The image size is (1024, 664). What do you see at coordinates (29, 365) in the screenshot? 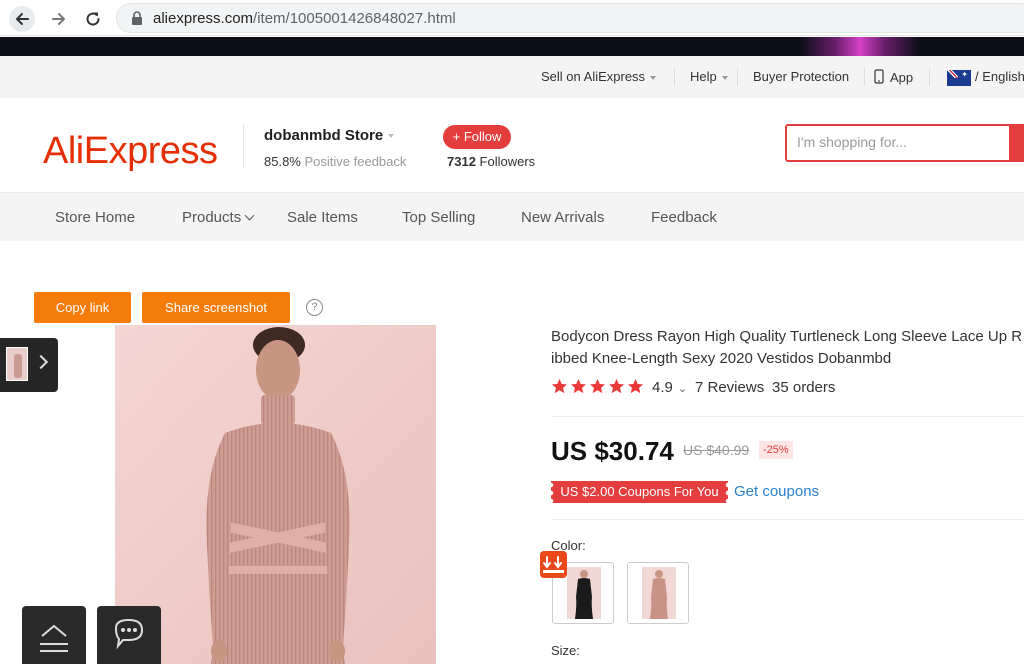
I see `thumbnail-drawer-tab` at bounding box center [29, 365].